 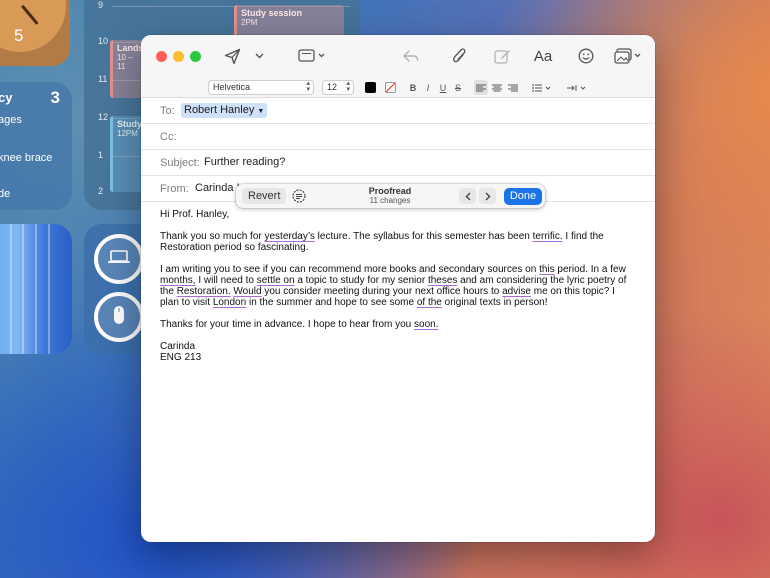 I want to click on proofread-correction: terrific., so click(x=548, y=236).